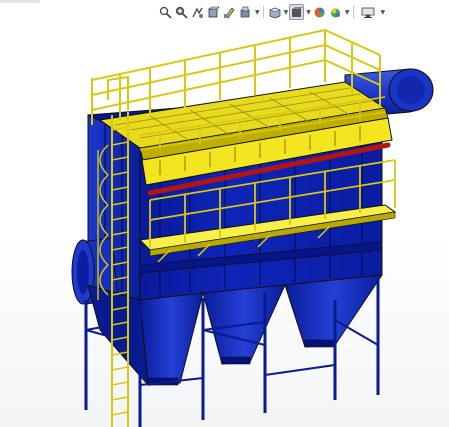 The width and height of the screenshot is (449, 427). Describe the element at coordinates (297, 12) in the screenshot. I see `display-style-icon` at that location.